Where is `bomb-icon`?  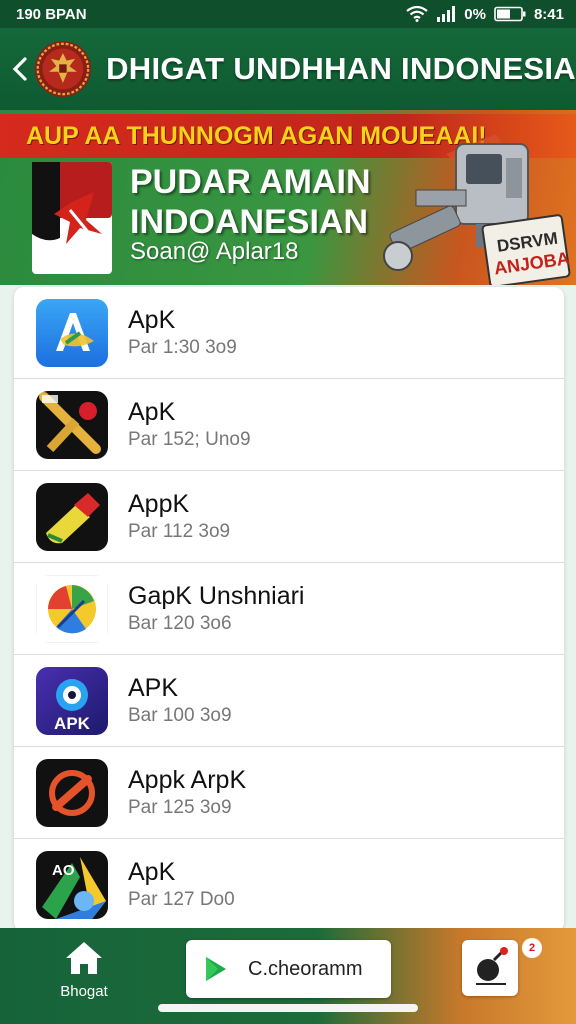 bomb-icon is located at coordinates (492, 966).